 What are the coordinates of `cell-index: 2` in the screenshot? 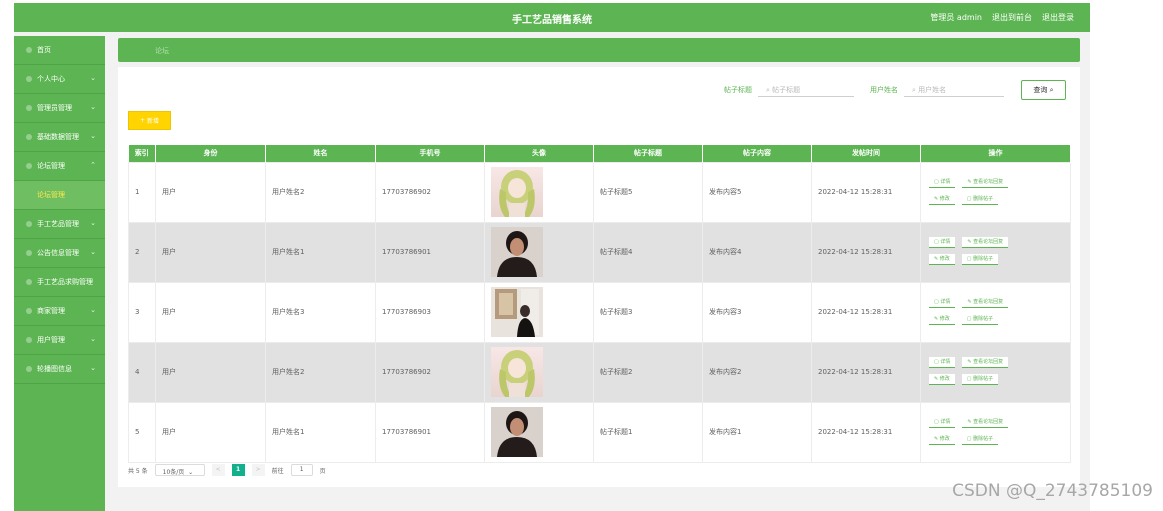 It's located at (142, 252).